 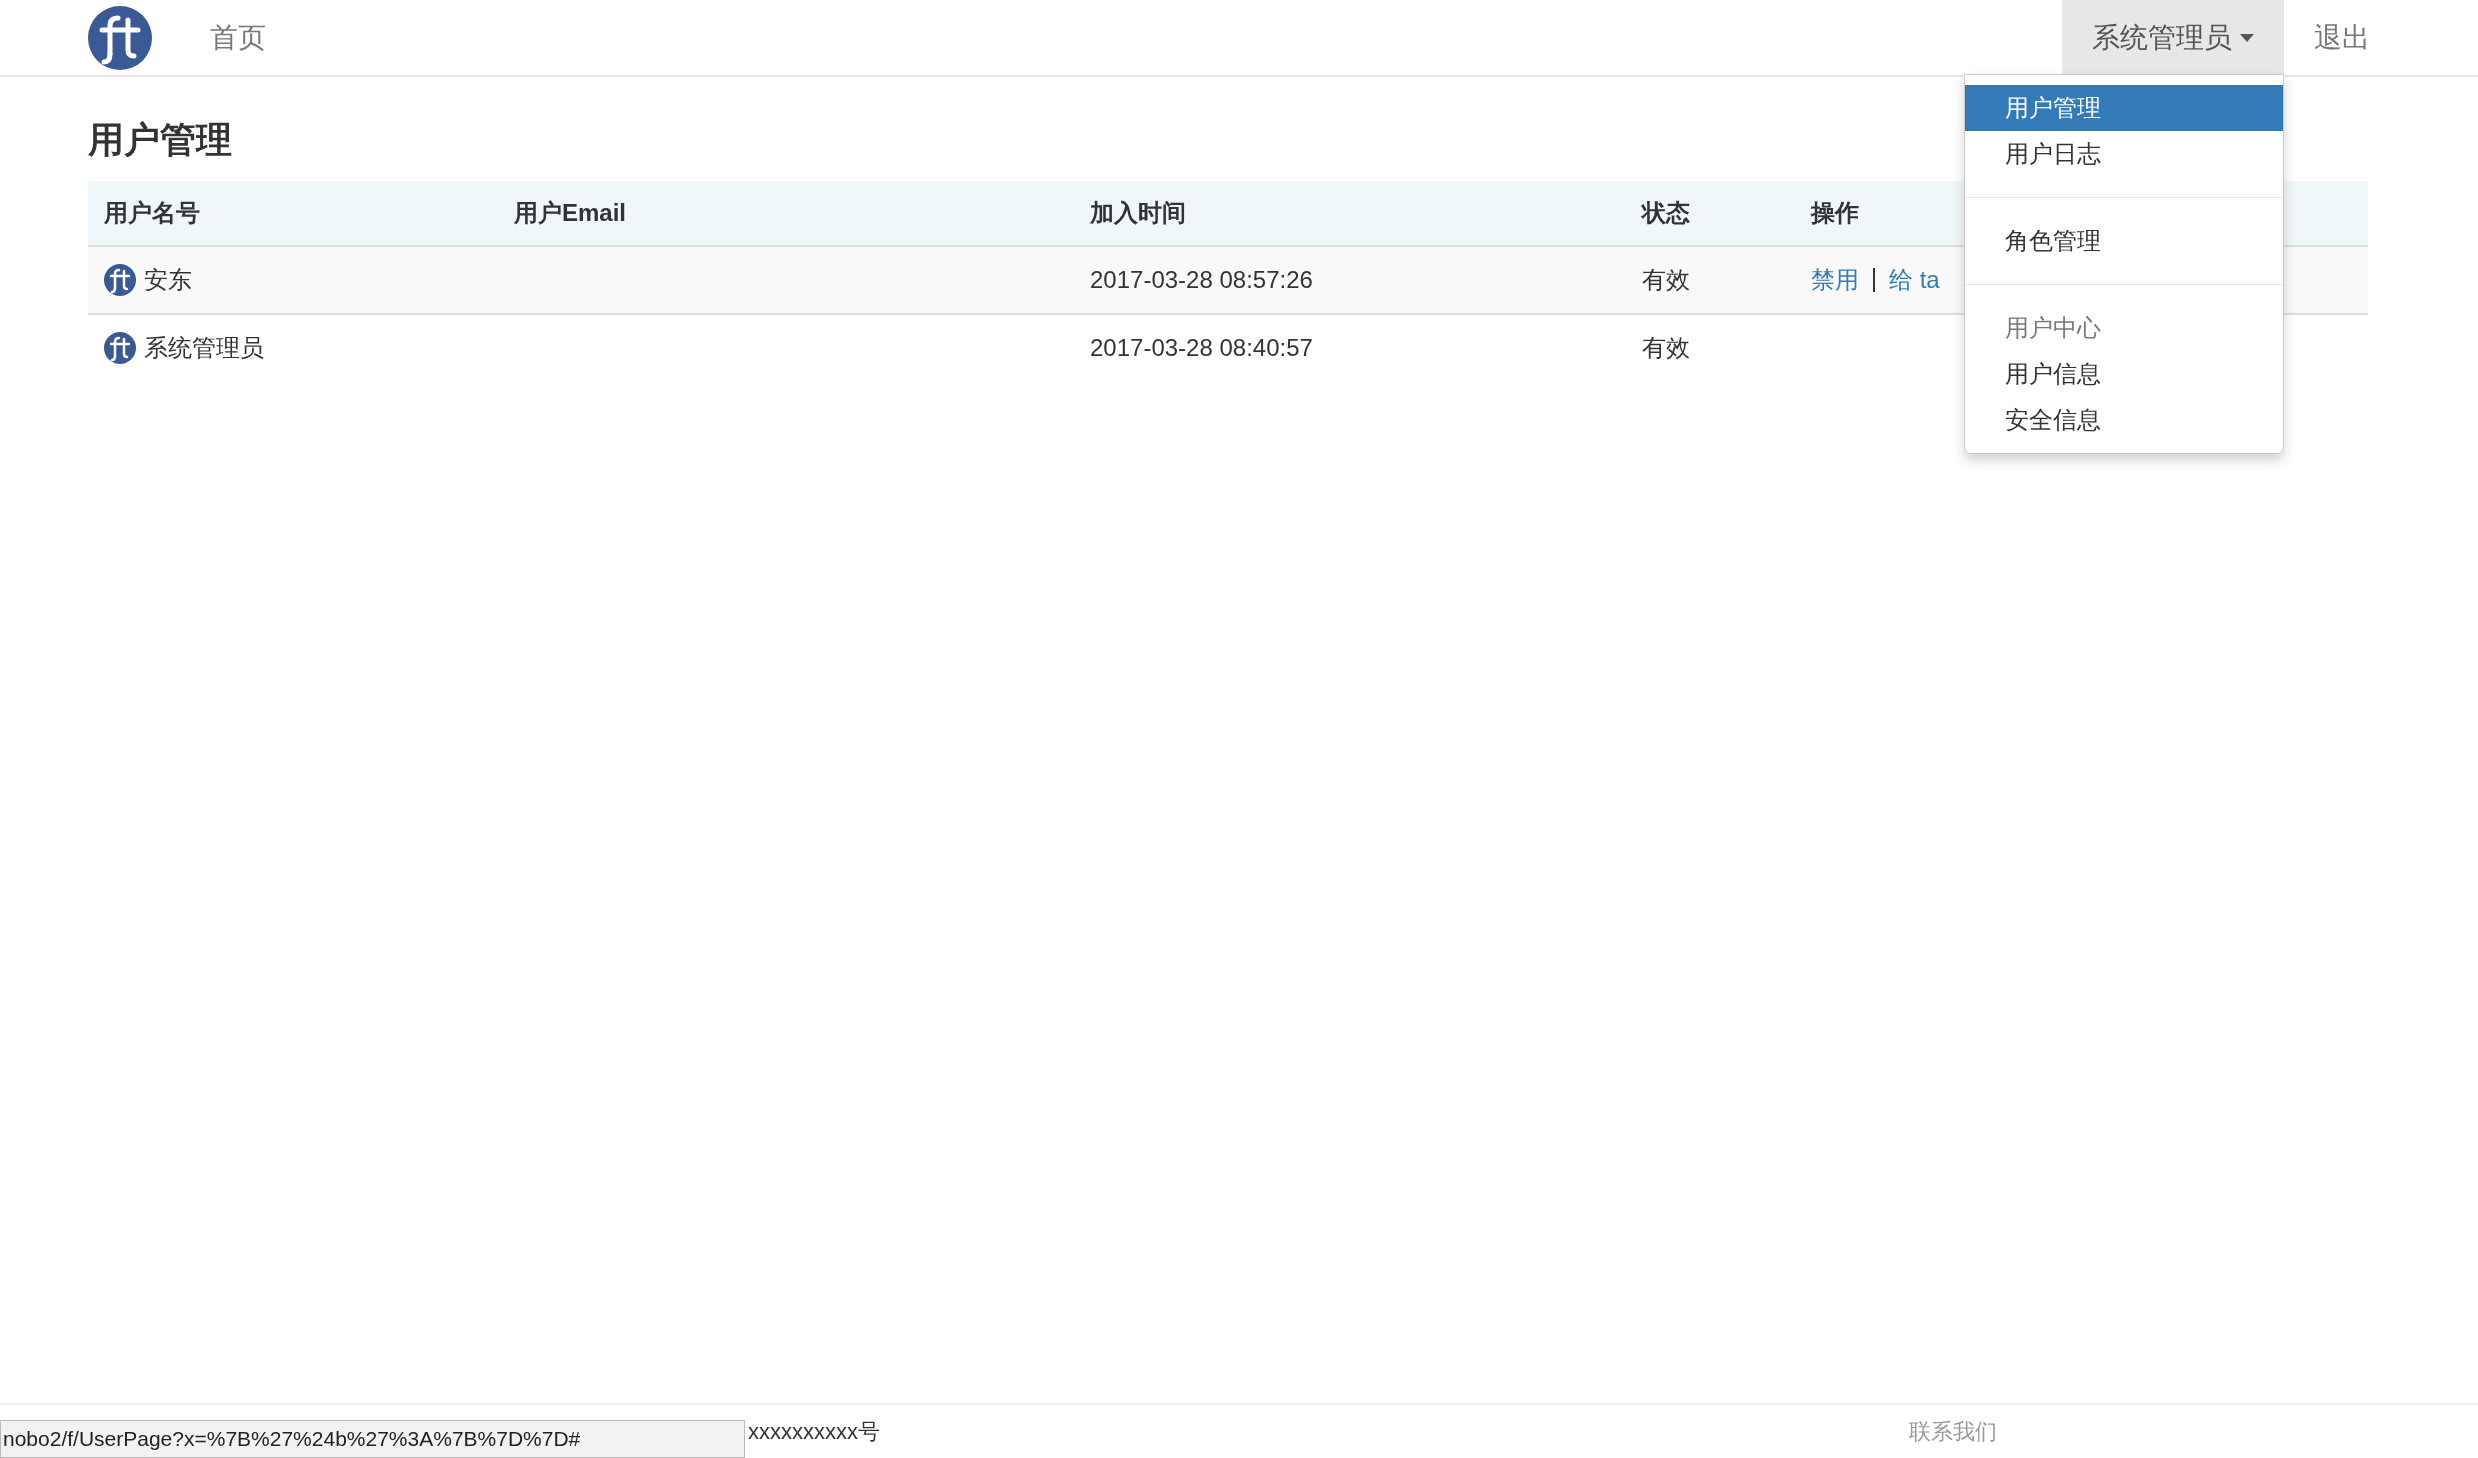 I want to click on menu-item: 用户信息, so click(x=2124, y=374).